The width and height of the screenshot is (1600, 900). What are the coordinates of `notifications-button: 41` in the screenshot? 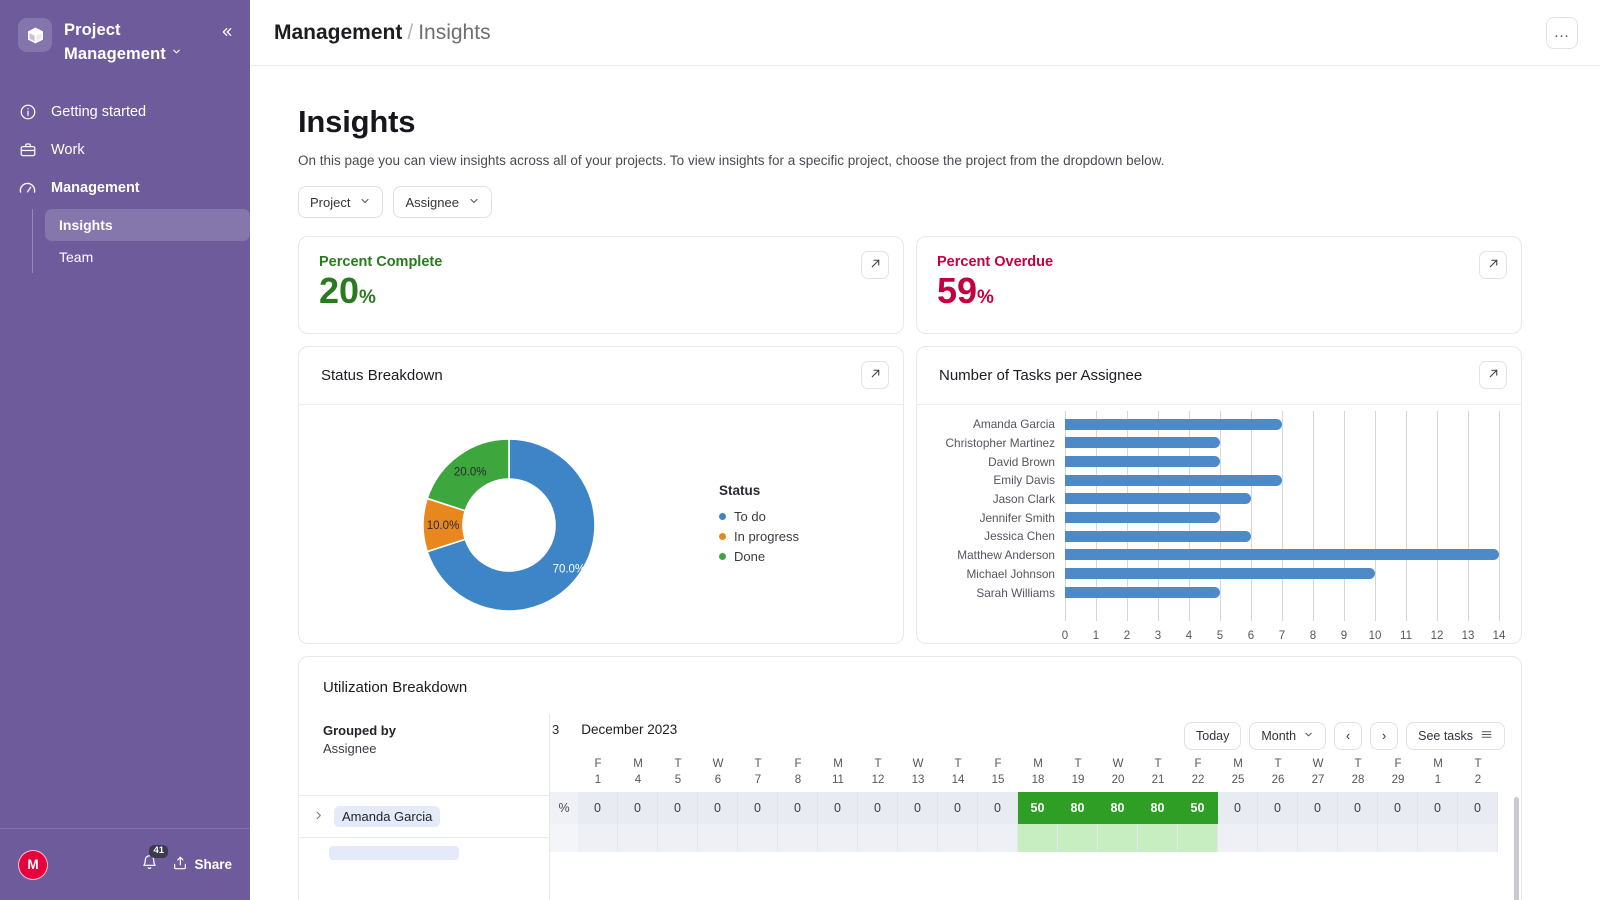 It's located at (155, 860).